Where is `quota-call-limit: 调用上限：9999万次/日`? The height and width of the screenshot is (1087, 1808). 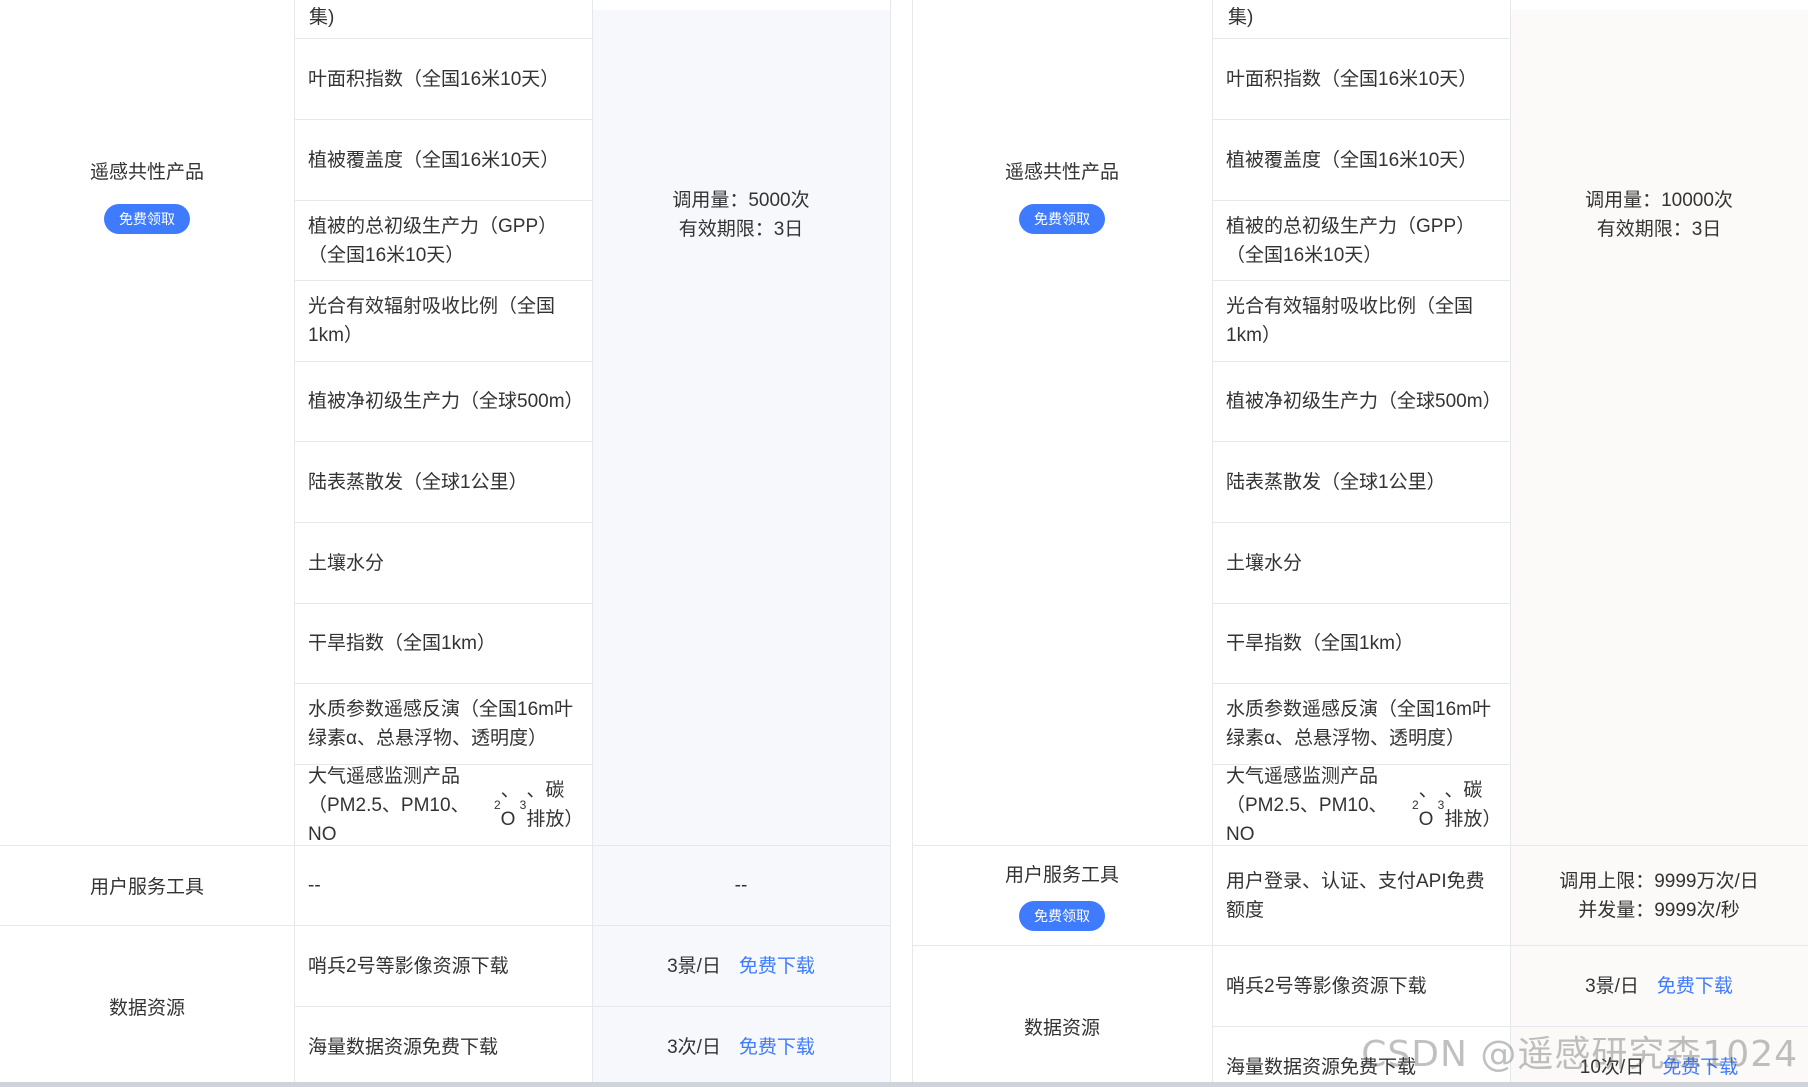
quota-call-limit: 调用上限：9999万次/日 is located at coordinates (1659, 881).